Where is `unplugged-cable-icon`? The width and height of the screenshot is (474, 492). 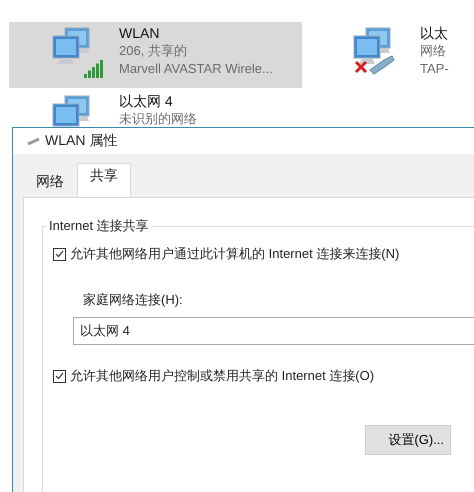 unplugged-cable-icon is located at coordinates (375, 65).